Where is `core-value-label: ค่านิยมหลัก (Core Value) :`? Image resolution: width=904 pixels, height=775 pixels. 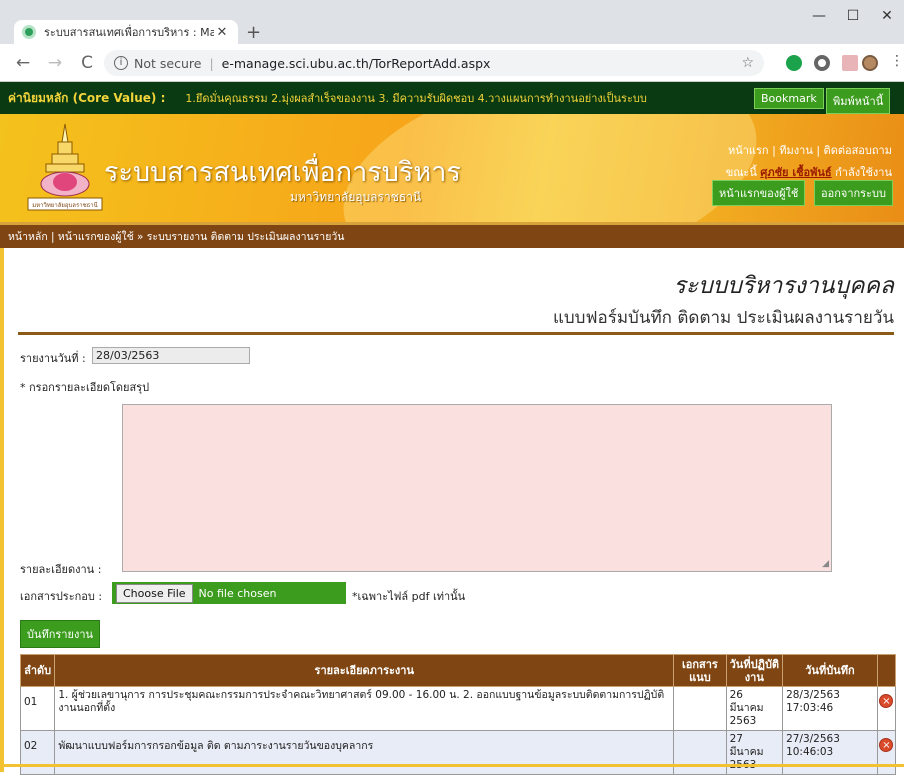
core-value-label: ค่านิยมหลัก (Core Value) : is located at coordinates (87, 97).